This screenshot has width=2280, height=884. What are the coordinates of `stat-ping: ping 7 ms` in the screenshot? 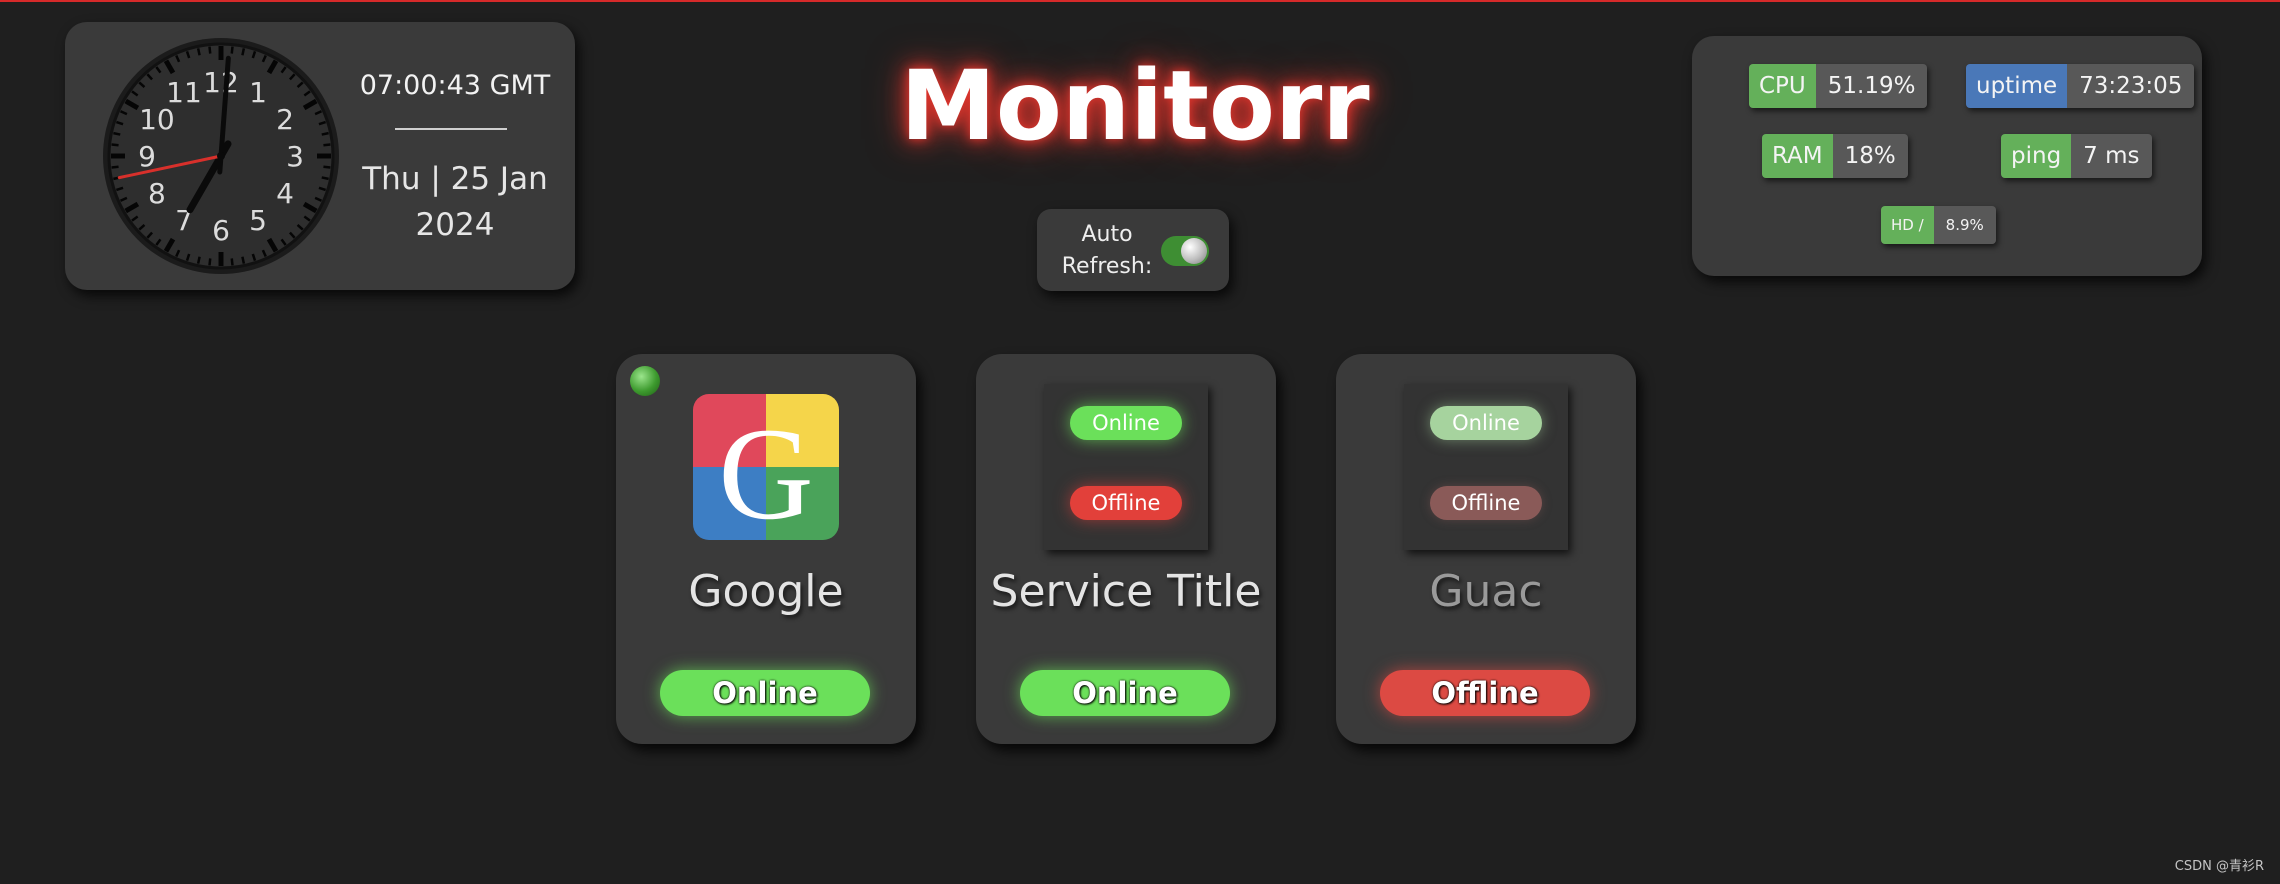 It's located at (2076, 156).